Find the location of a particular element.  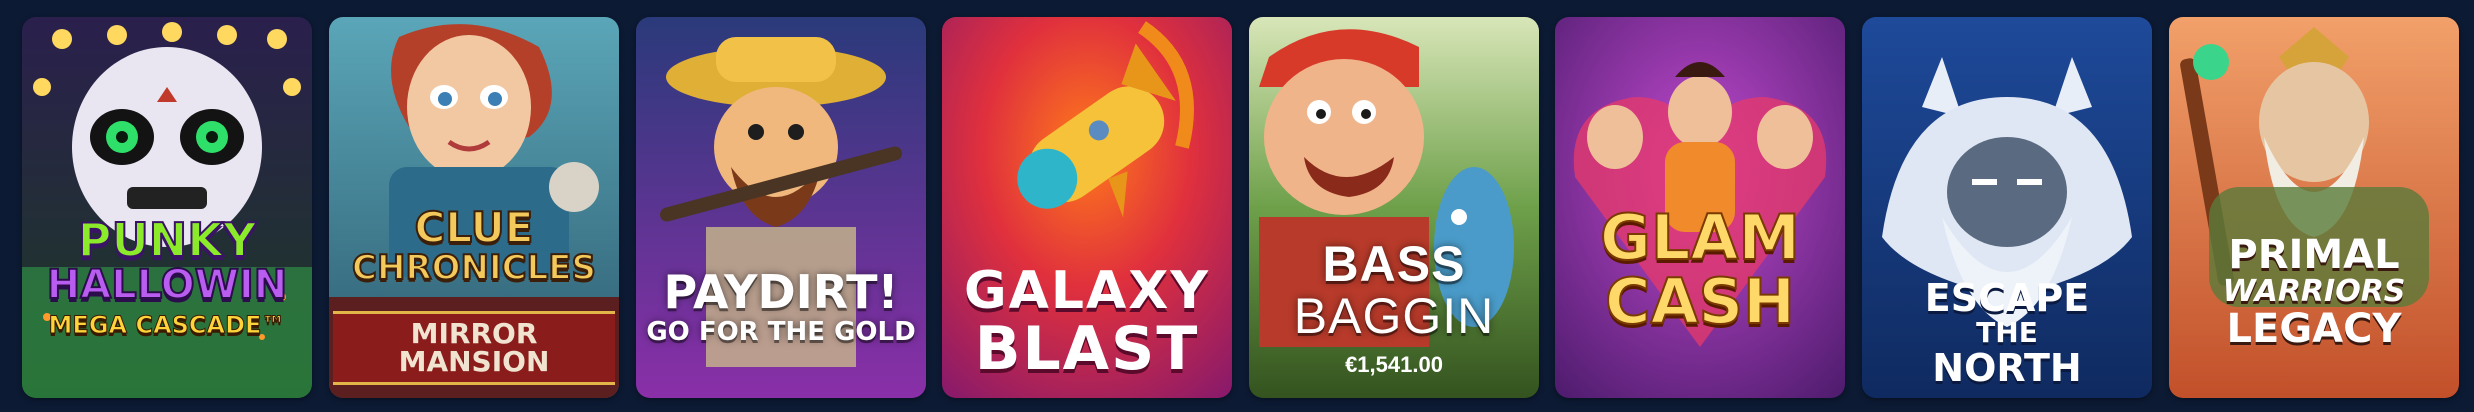

game-title-line-1: GALAXY is located at coordinates (1087, 291).